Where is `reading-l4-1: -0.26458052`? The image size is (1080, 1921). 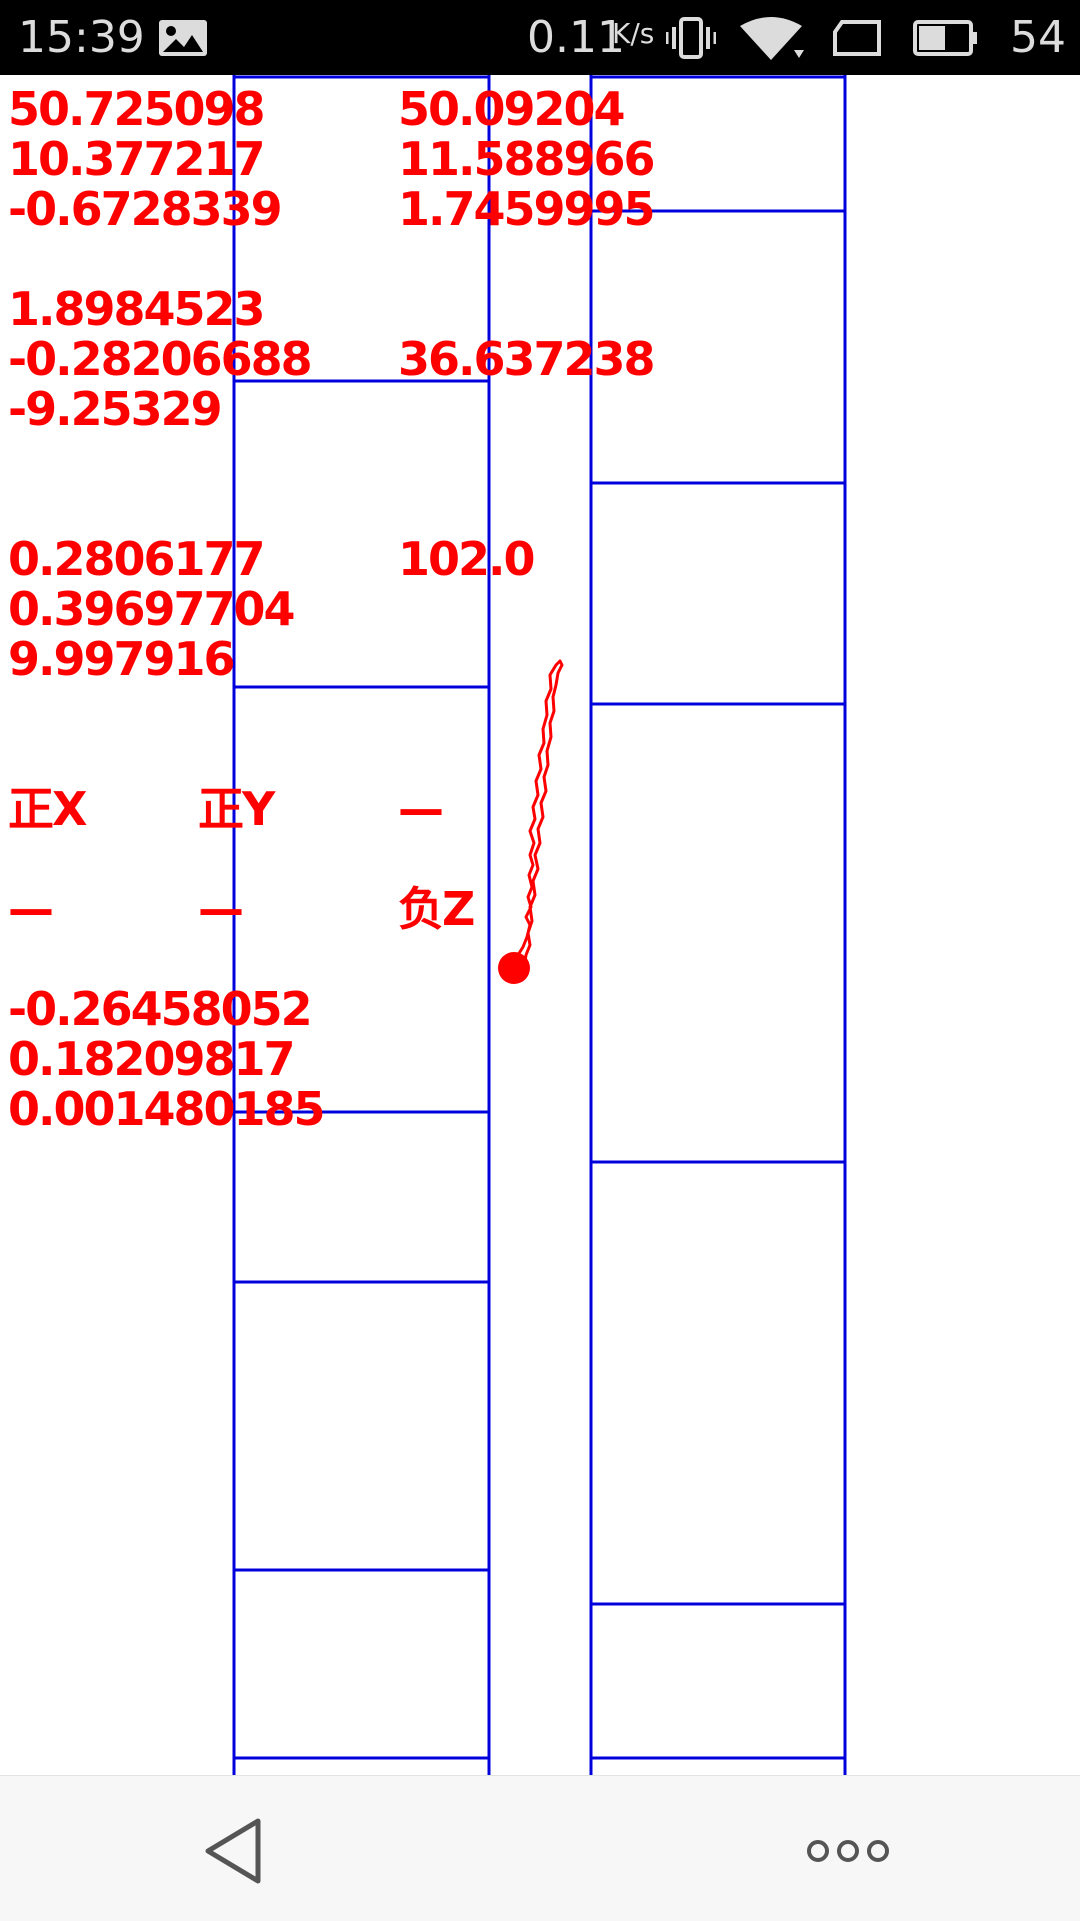 reading-l4-1: -0.26458052 is located at coordinates (160, 1009).